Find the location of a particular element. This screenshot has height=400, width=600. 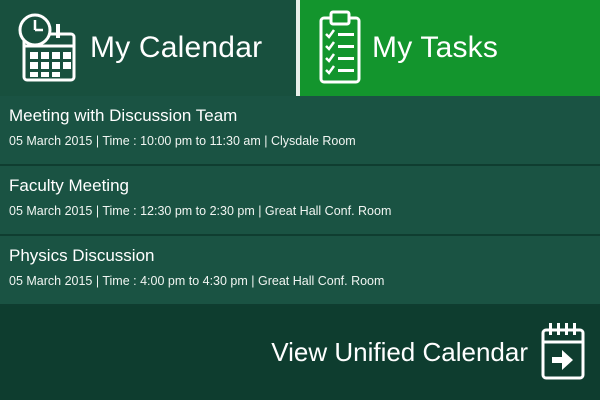

event-title: Meeting with Discussion Team is located at coordinates (123, 115).